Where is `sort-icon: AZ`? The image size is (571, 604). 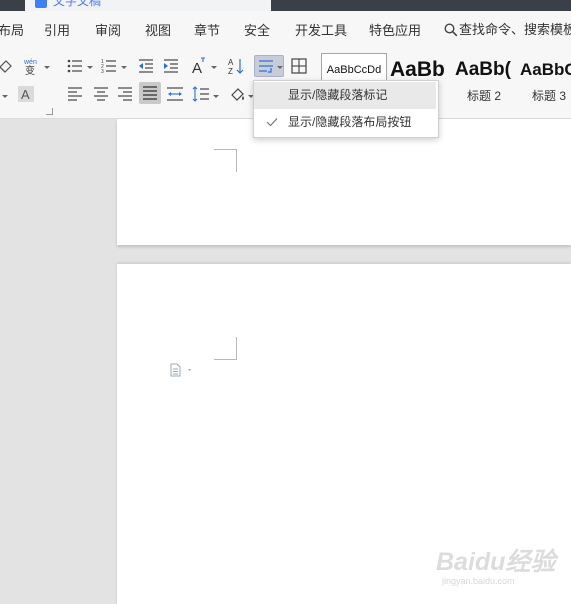 sort-icon: AZ is located at coordinates (236, 66).